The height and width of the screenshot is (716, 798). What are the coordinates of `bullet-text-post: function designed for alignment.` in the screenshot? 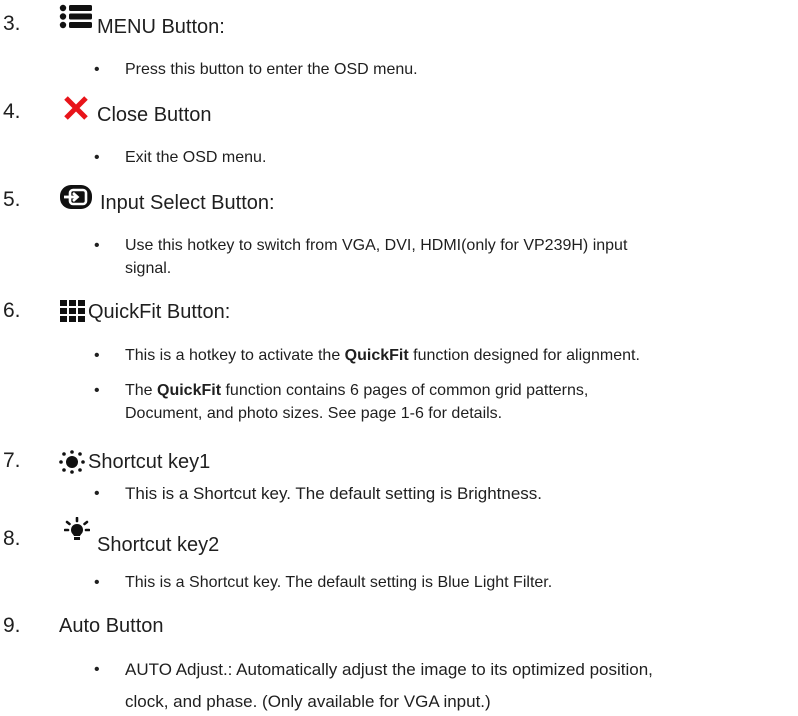 It's located at (524, 355).